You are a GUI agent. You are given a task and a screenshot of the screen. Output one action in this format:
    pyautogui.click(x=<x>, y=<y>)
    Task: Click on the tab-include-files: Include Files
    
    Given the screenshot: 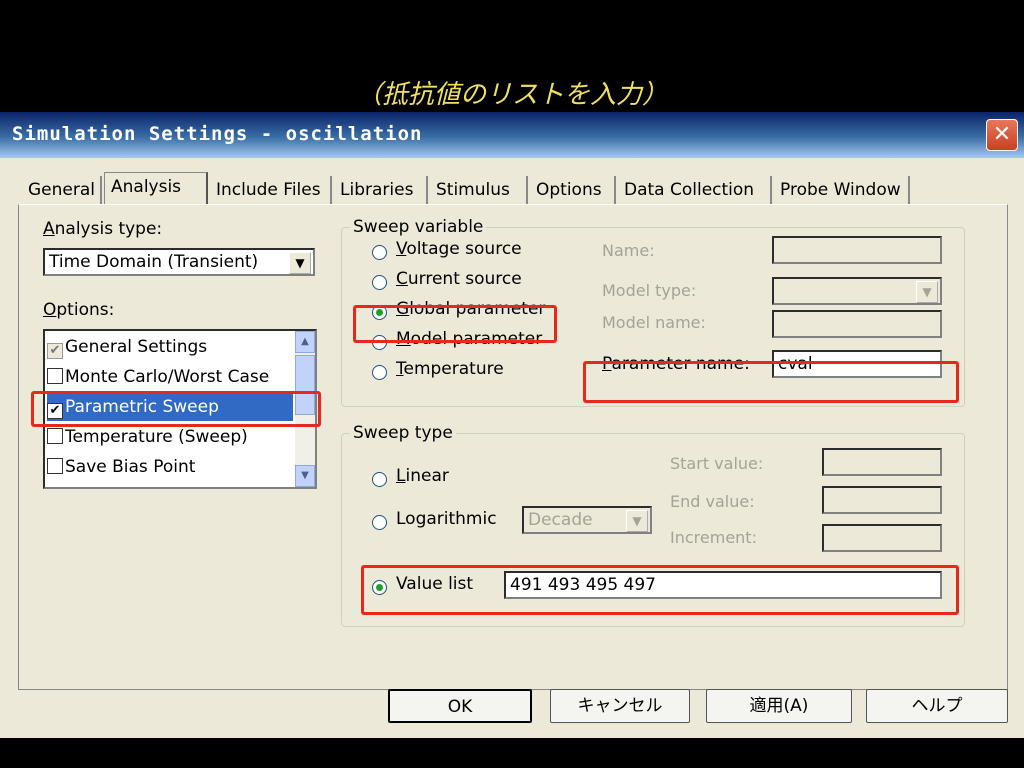 What is the action you would take?
    pyautogui.click(x=271, y=190)
    